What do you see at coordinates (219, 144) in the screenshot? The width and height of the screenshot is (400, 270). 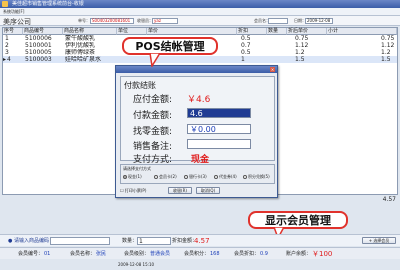 I see `sales-note-input` at bounding box center [219, 144].